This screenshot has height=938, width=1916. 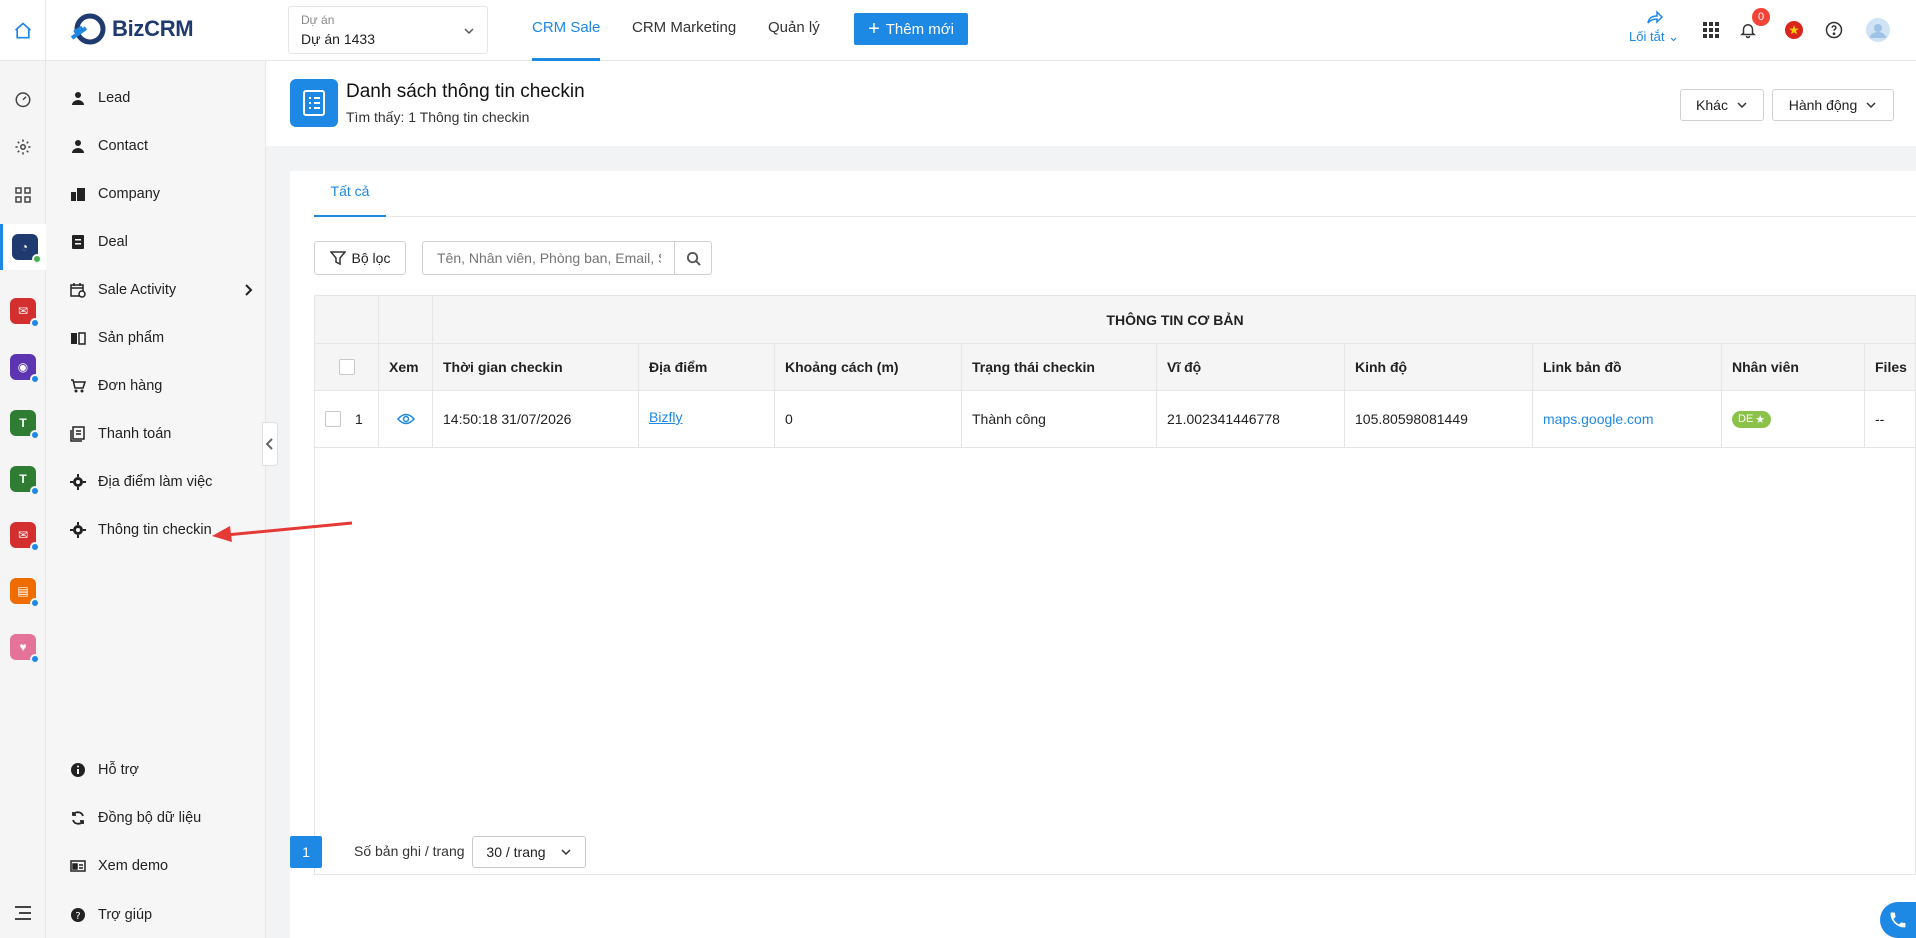 I want to click on map-link: maps.google.com, so click(x=1598, y=419).